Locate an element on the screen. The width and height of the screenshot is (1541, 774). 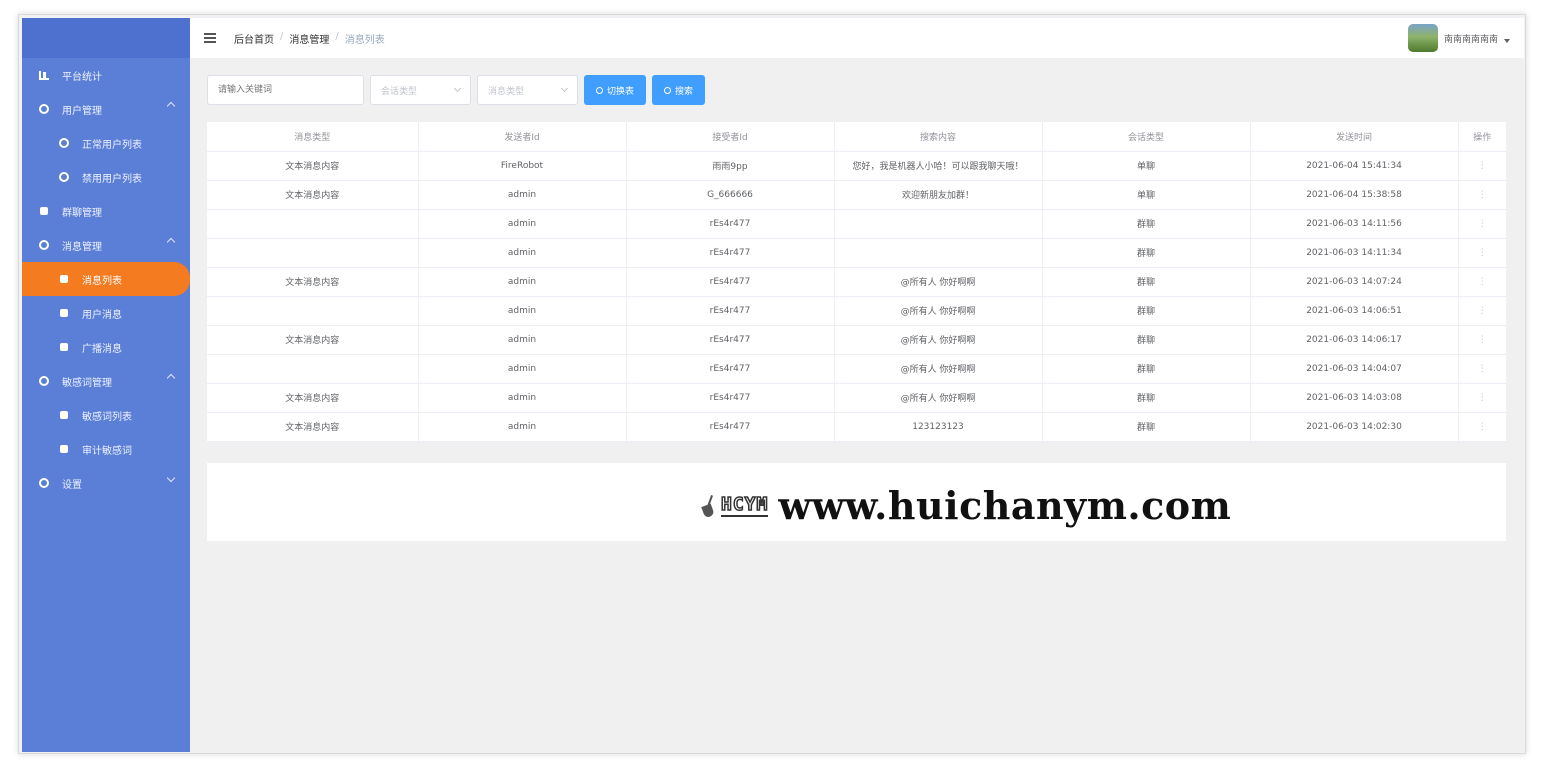
message-type-select: 消息类型 is located at coordinates (527, 90).